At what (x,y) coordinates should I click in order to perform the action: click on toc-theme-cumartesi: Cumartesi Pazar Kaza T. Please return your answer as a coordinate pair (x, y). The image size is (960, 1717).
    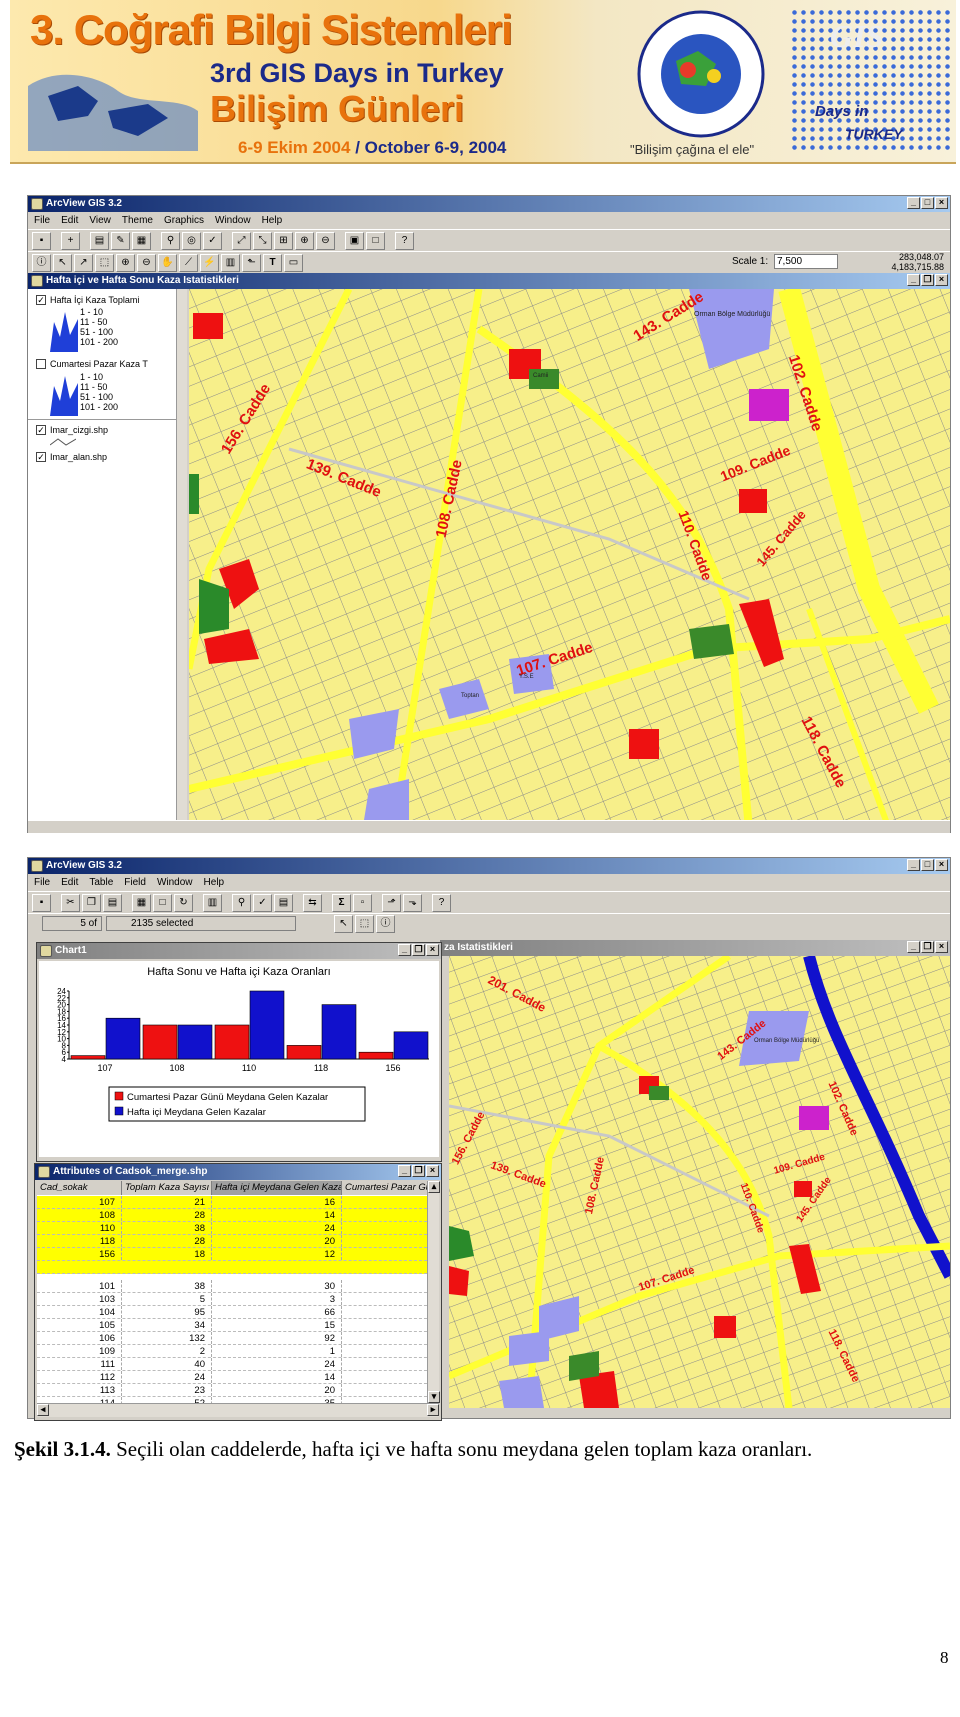
    Looking at the image, I should click on (92, 364).